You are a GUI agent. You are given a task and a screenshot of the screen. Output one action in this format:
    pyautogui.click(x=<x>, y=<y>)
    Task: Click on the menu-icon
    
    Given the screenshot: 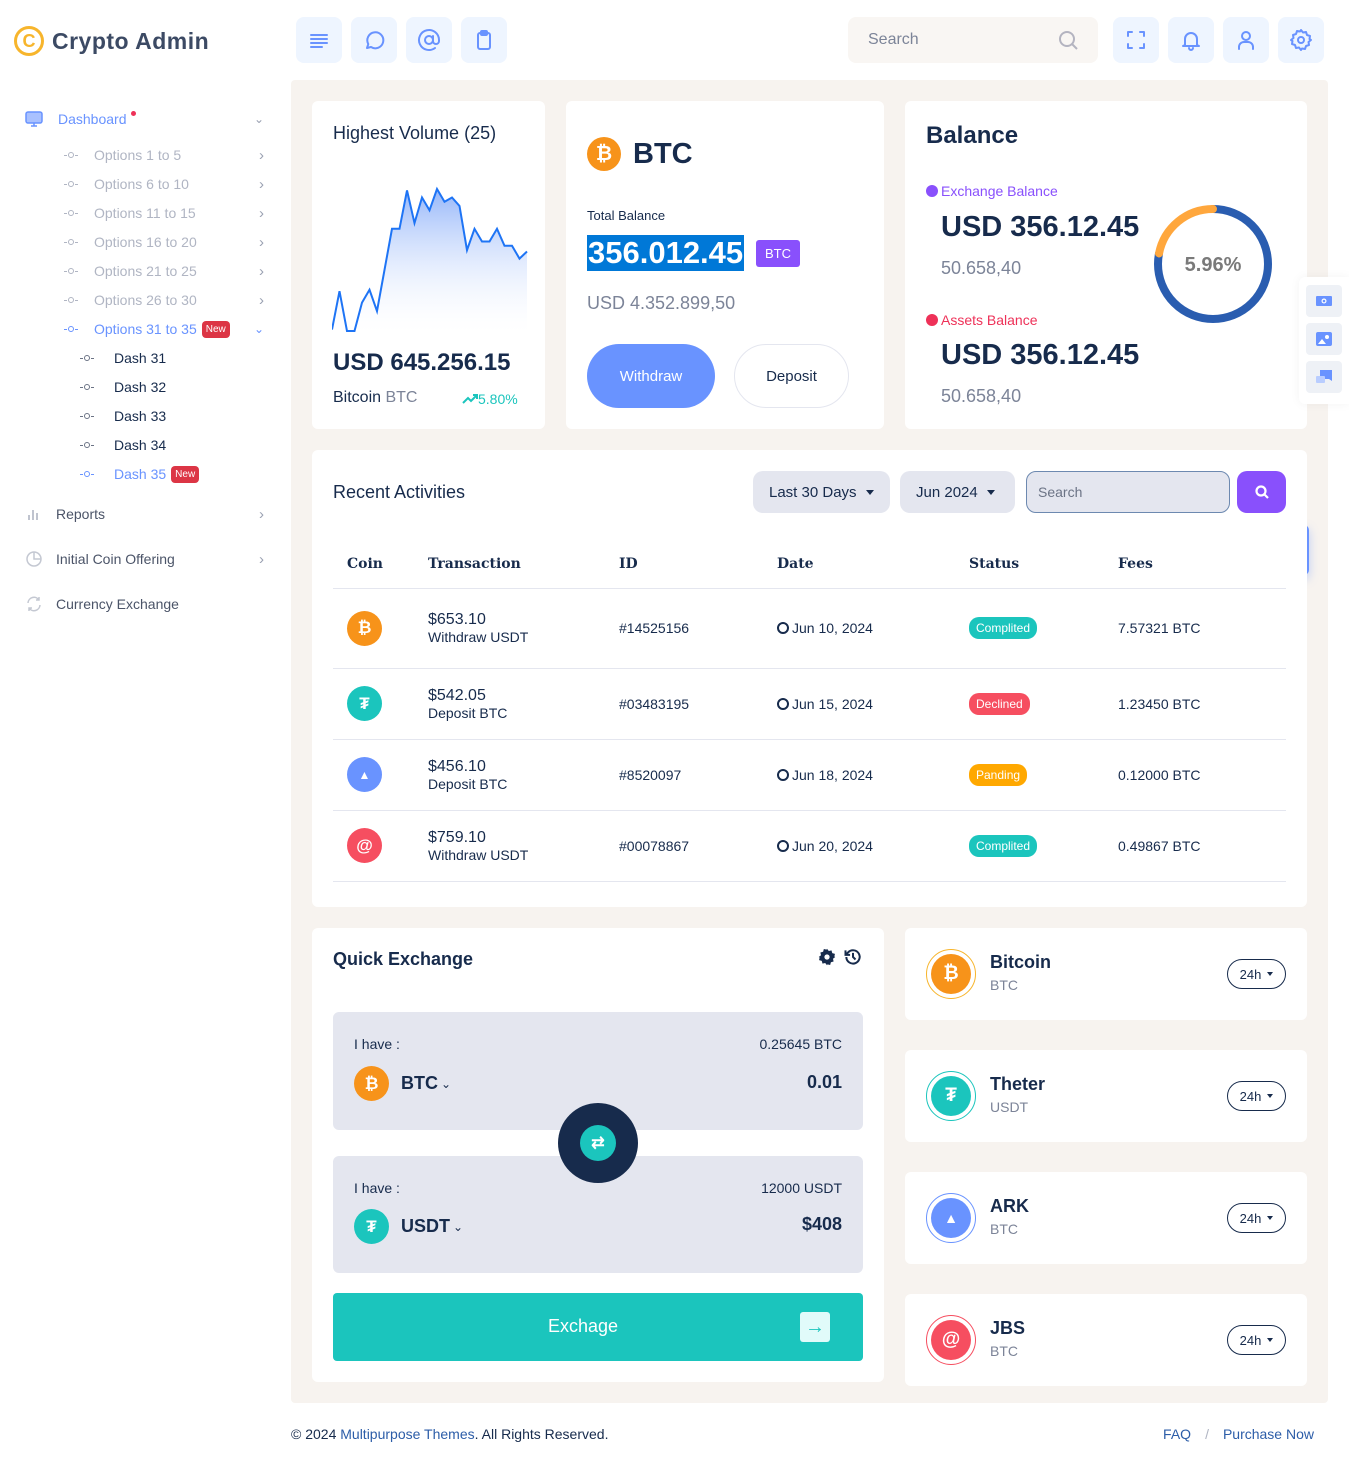 What is the action you would take?
    pyautogui.click(x=319, y=41)
    